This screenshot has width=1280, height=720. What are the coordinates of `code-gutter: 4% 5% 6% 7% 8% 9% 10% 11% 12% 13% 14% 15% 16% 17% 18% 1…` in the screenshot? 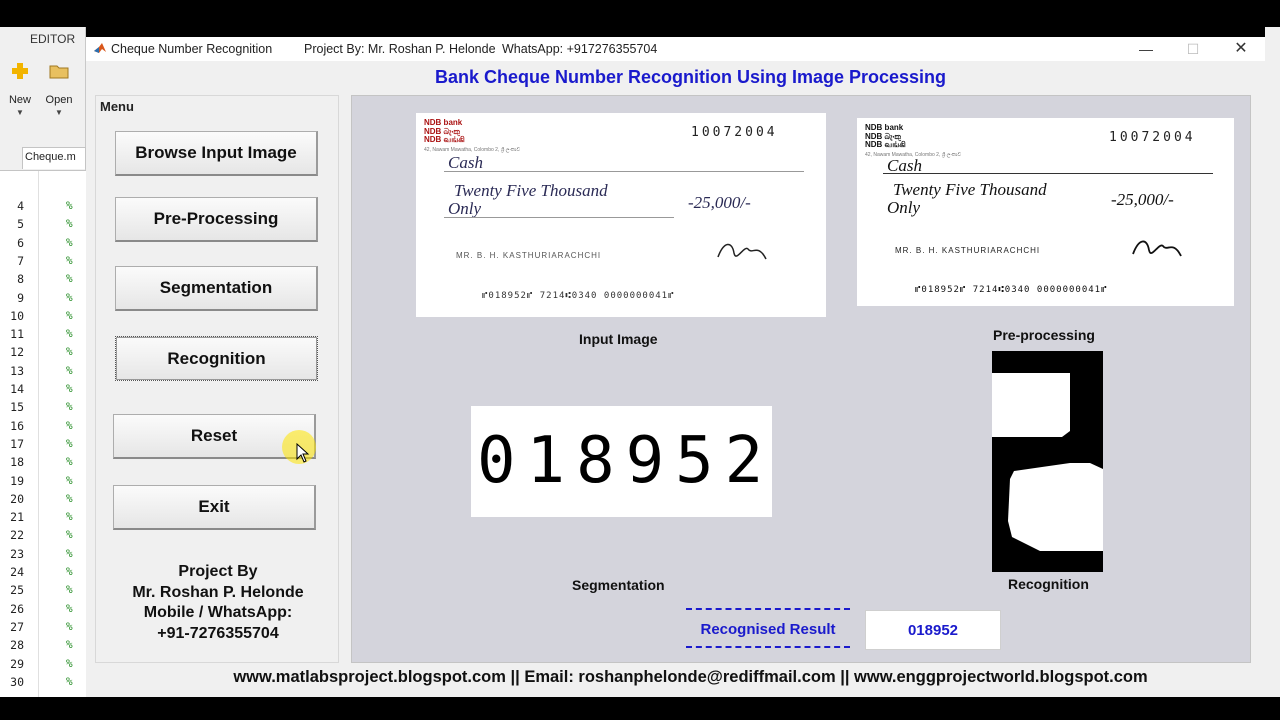 It's located at (43, 433).